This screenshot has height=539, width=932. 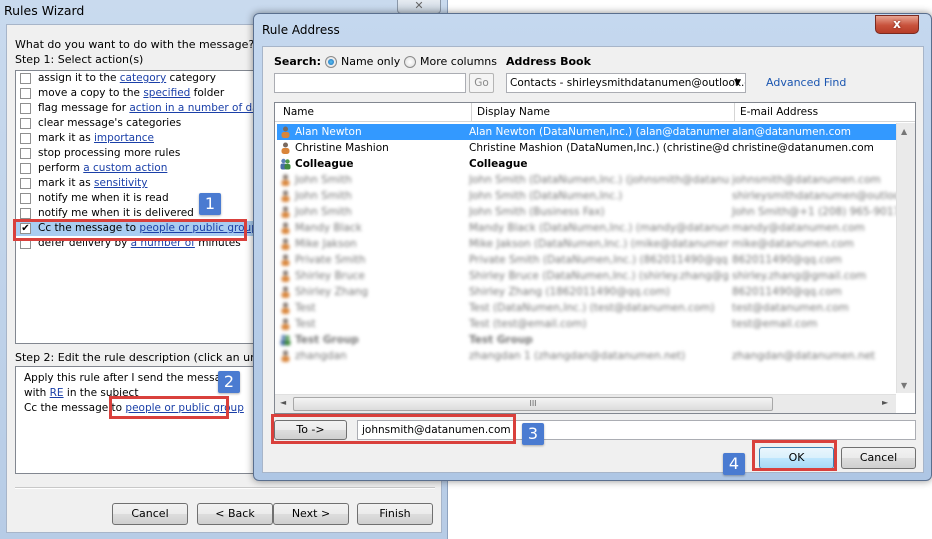 What do you see at coordinates (110, 123) in the screenshot?
I see `action-text: clear message's categories` at bounding box center [110, 123].